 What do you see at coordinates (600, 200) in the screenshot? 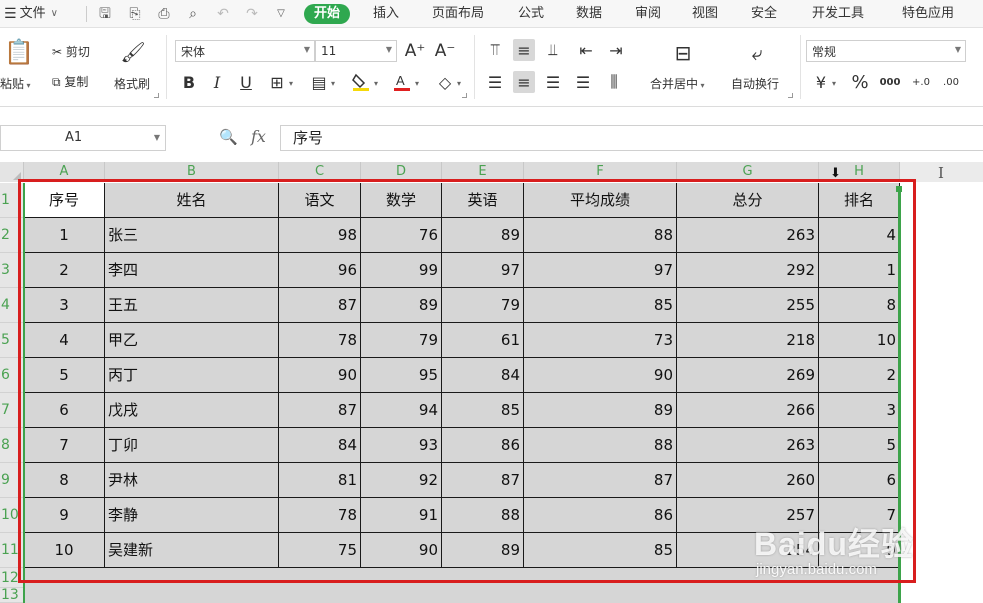
I see `table-header-cell: 平均成绩` at bounding box center [600, 200].